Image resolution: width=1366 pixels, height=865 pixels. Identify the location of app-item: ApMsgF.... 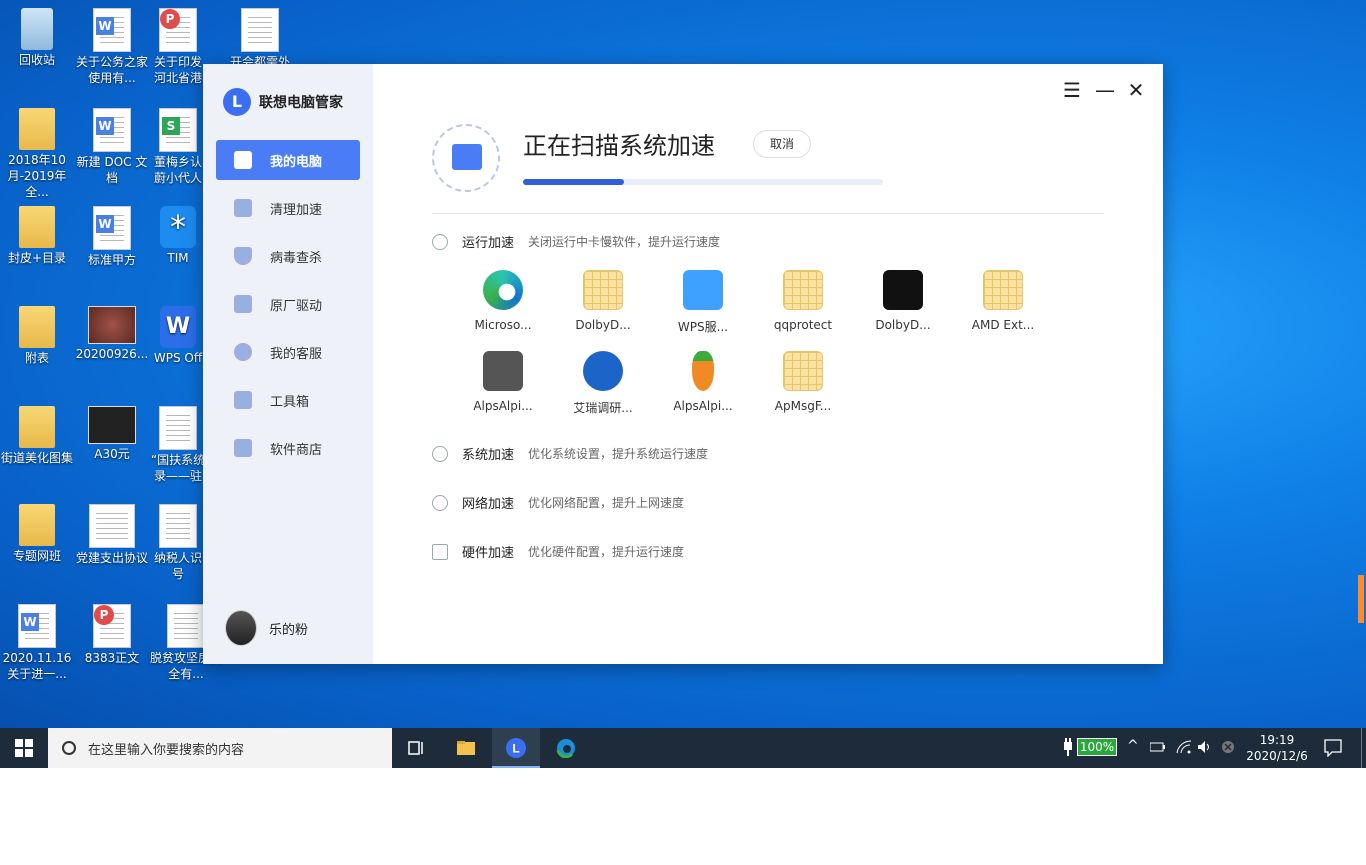
(803, 382).